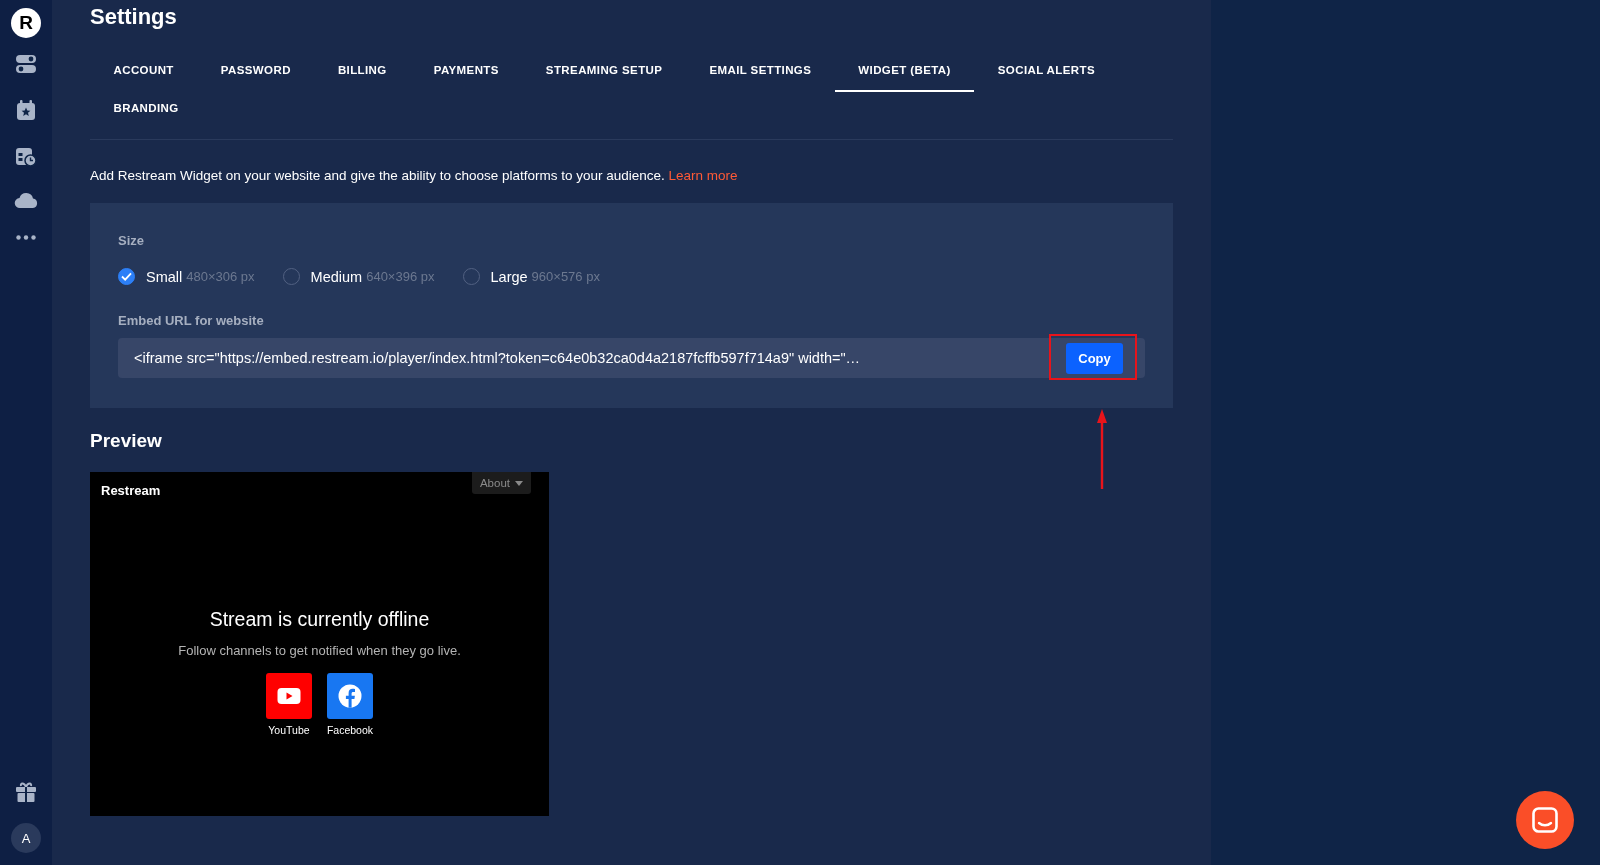 Image resolution: width=1600 pixels, height=865 pixels. I want to click on tab: EMAIL SETTINGS, so click(760, 73).